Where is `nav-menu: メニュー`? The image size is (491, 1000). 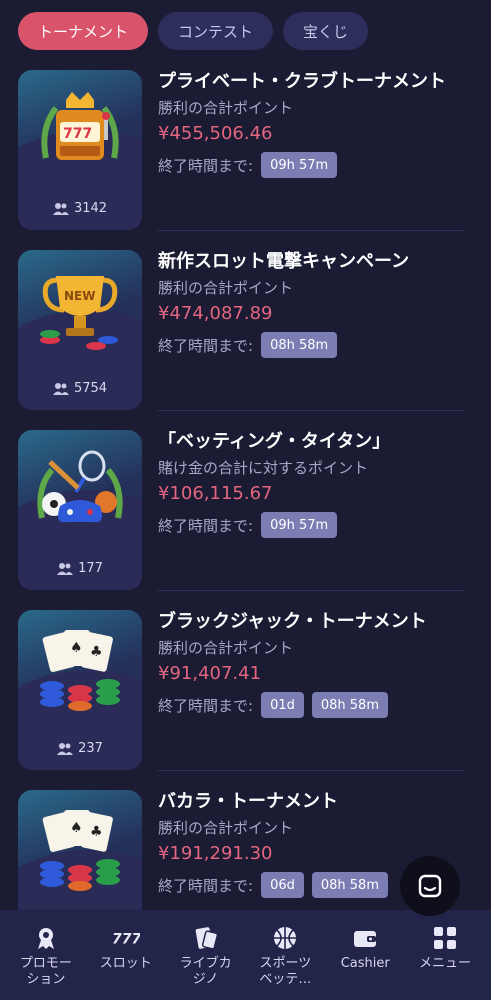 nav-menu: メニュー is located at coordinates (445, 955).